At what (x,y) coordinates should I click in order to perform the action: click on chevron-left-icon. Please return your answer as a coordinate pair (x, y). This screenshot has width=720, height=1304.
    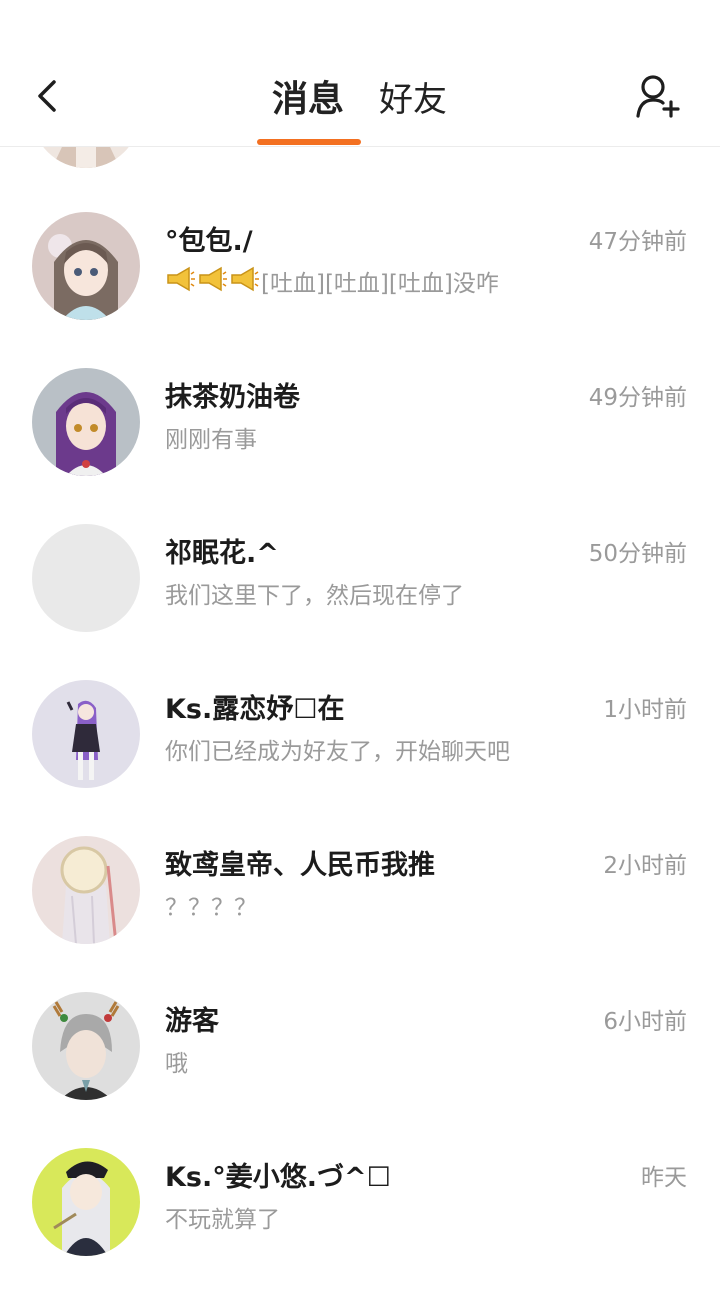
    Looking at the image, I should click on (47, 98).